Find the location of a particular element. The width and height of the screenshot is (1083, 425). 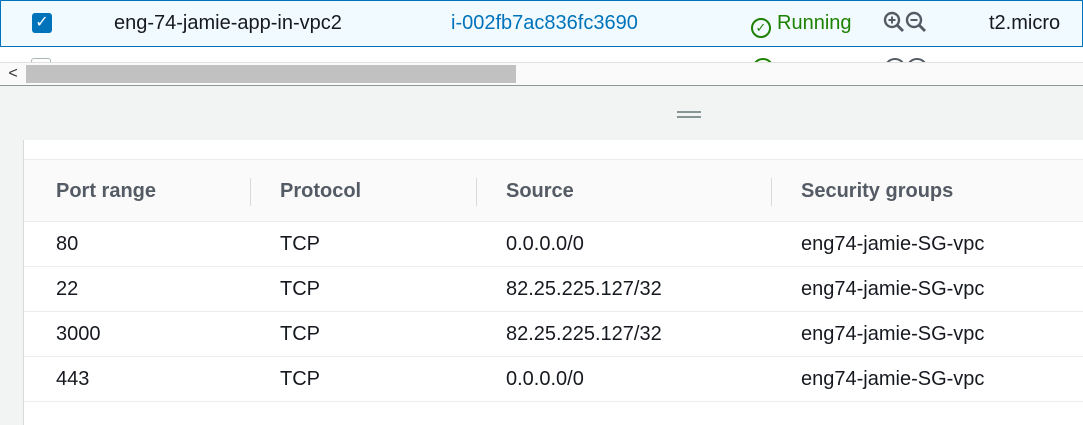

check-circle-icon: ✓ is located at coordinates (761, 28).